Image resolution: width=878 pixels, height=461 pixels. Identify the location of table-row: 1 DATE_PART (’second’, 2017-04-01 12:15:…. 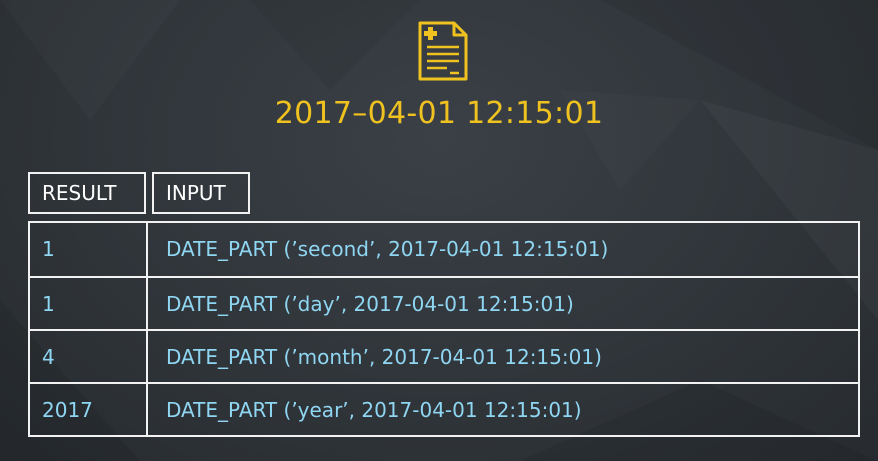
(444, 249).